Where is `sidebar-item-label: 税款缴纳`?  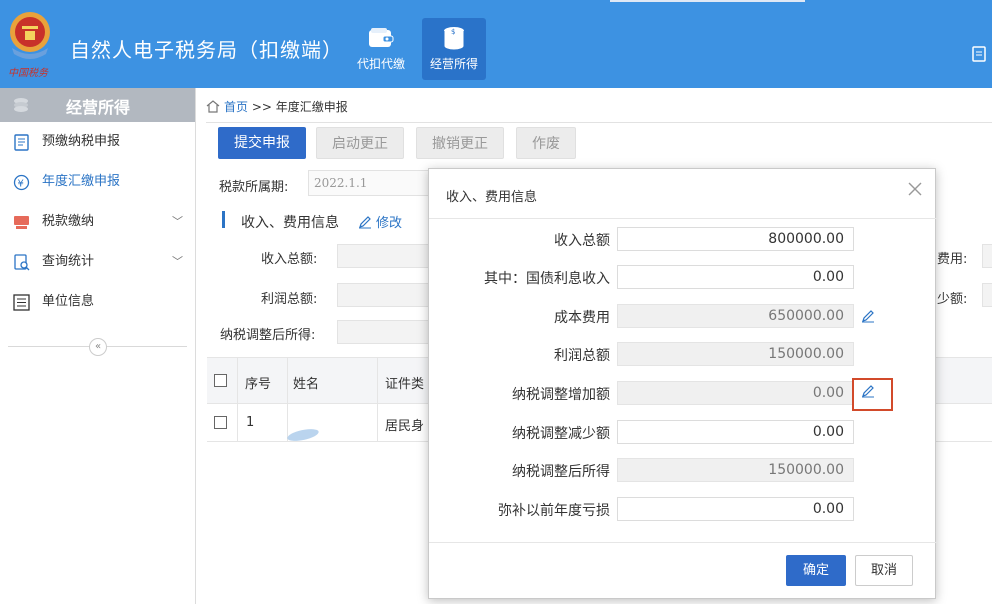
sidebar-item-label: 税款缴纳 is located at coordinates (68, 221).